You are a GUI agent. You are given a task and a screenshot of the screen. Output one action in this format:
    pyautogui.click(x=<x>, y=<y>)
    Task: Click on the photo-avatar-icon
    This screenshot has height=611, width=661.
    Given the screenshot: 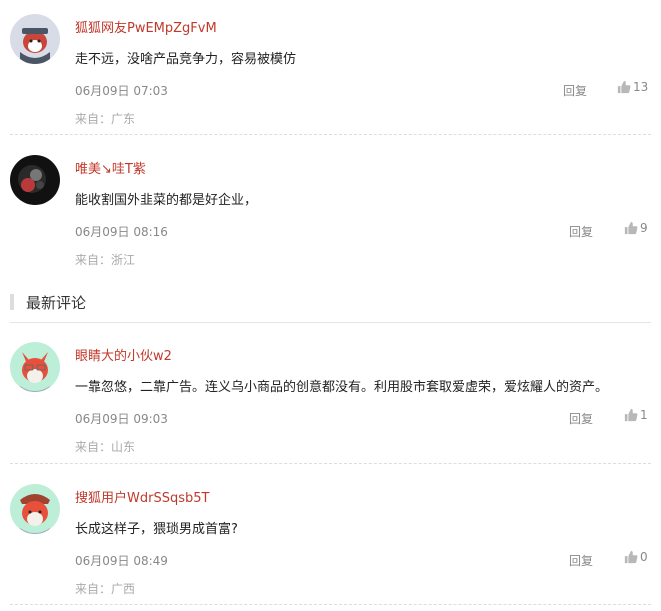 What is the action you would take?
    pyautogui.click(x=35, y=180)
    